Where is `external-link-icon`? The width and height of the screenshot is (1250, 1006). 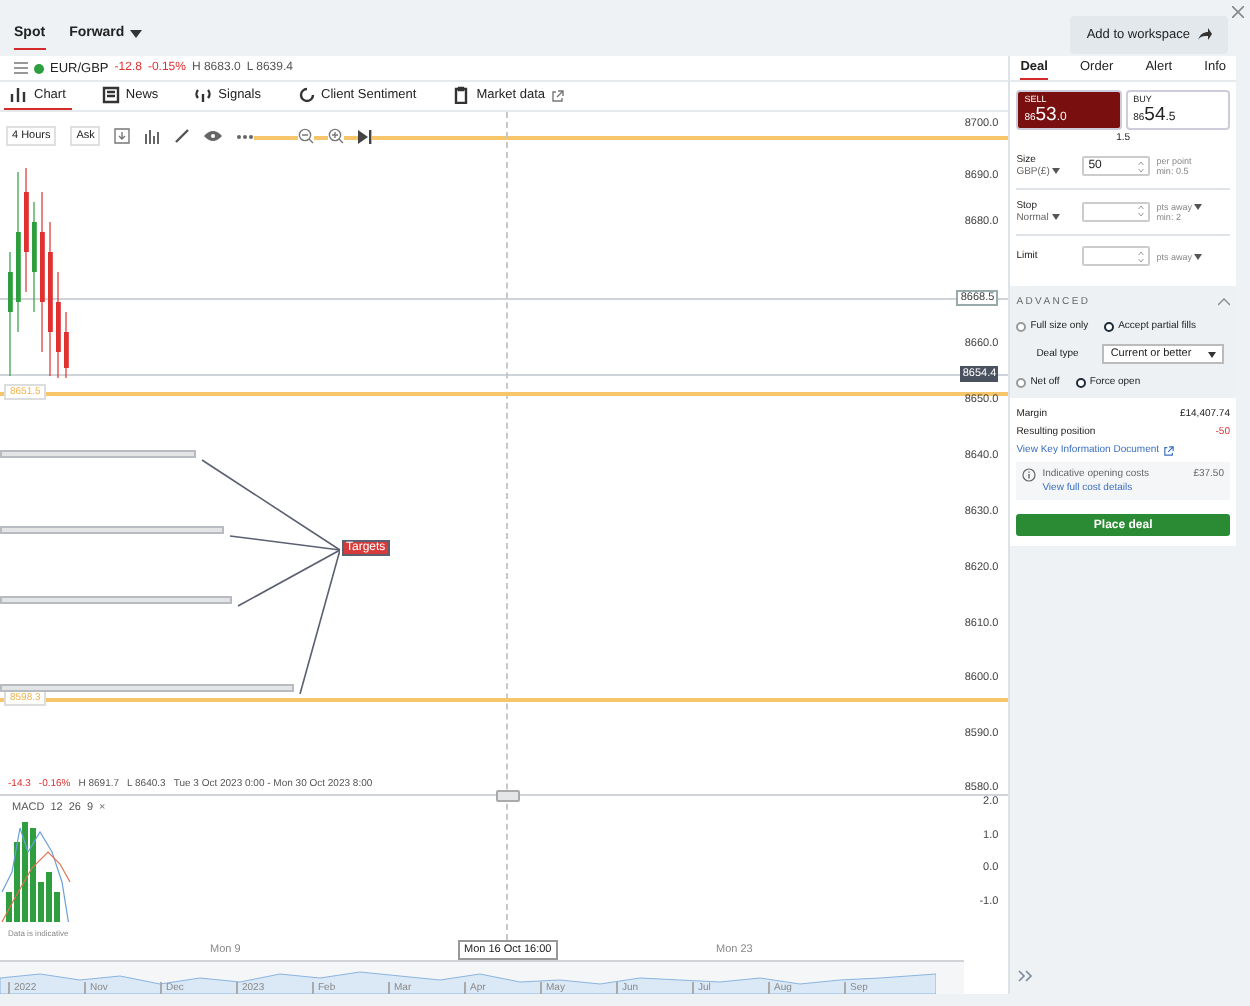
external-link-icon is located at coordinates (1168, 450).